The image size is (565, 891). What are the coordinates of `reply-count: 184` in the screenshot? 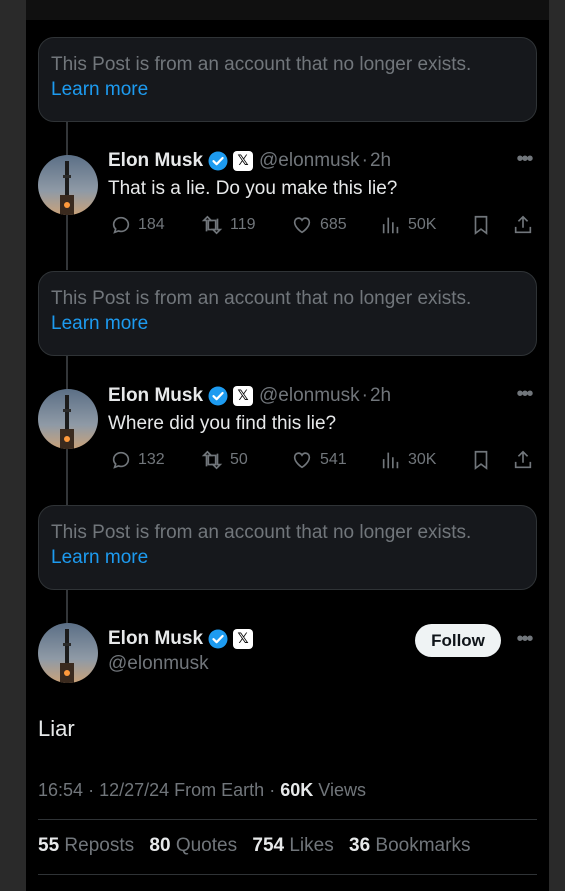 It's located at (151, 224).